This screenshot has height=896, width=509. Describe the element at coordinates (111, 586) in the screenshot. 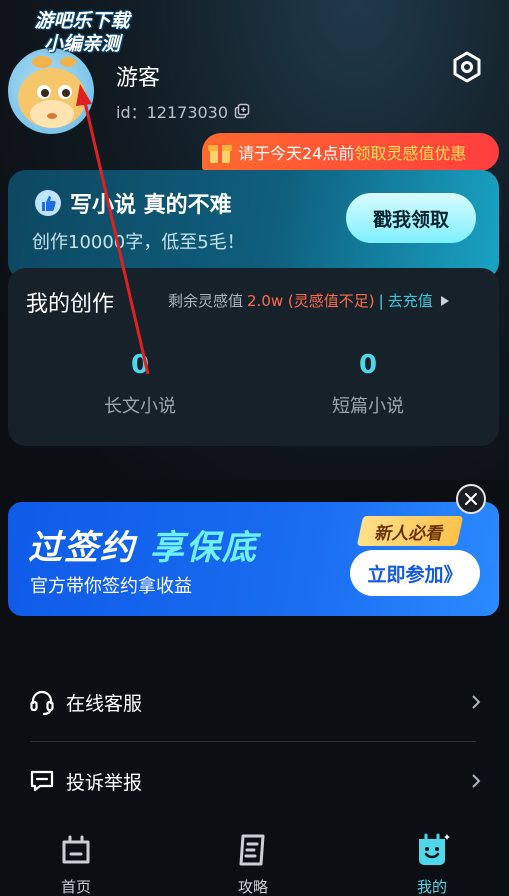

I see `ad-subtitle: 官方带你签约拿收益` at that location.